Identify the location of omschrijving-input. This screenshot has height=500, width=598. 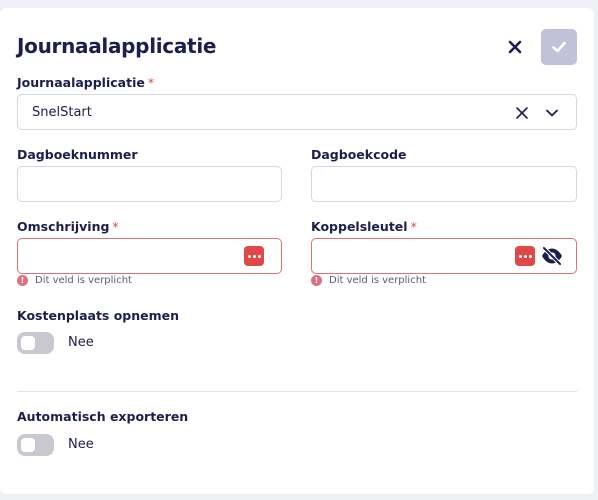
(149, 256).